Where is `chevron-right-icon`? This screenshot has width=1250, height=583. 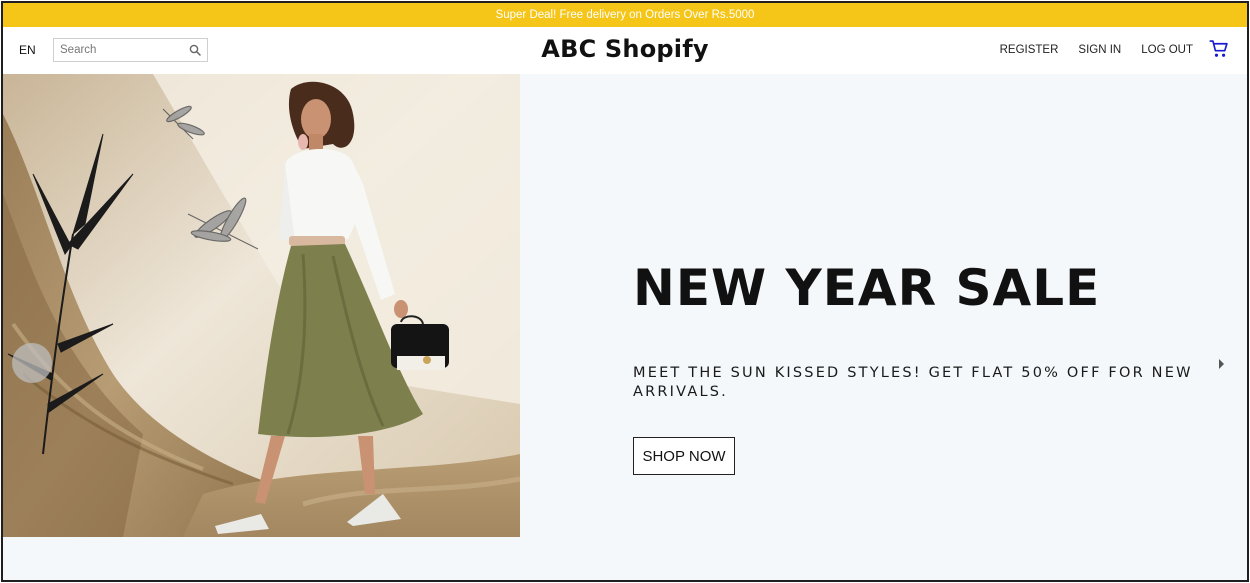
chevron-right-icon is located at coordinates (1222, 364).